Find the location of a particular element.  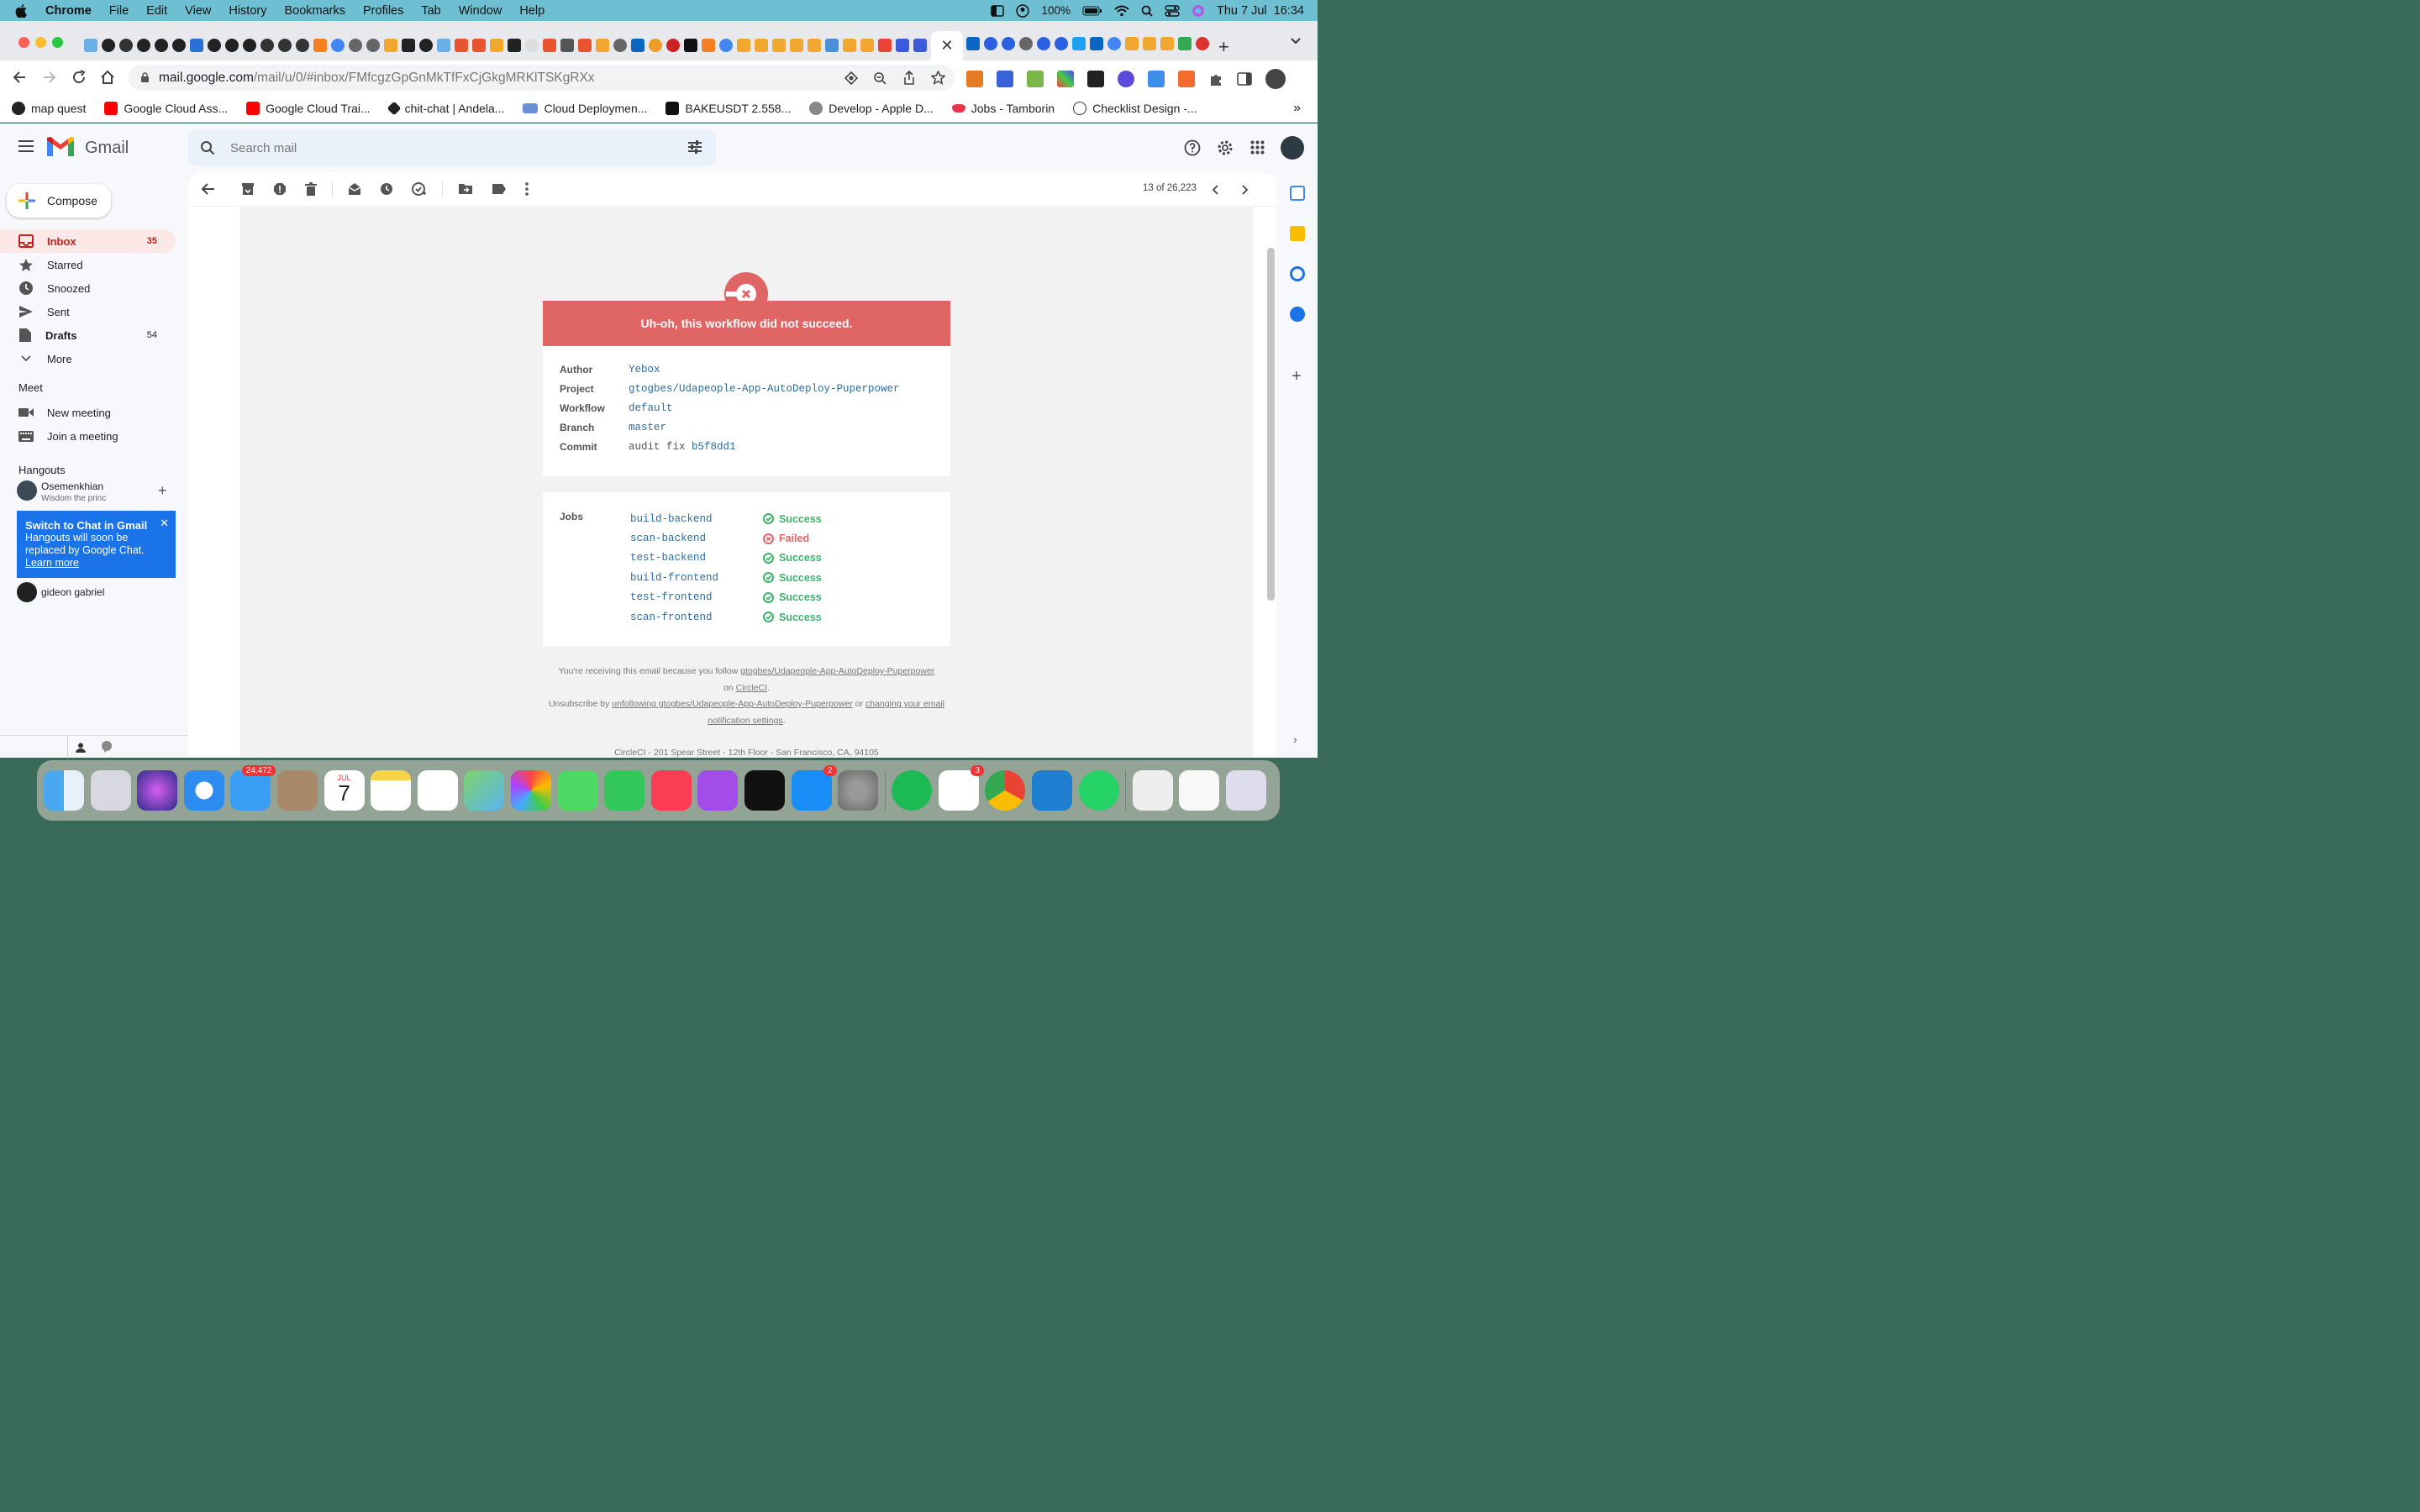

table-icon is located at coordinates (920, 45).